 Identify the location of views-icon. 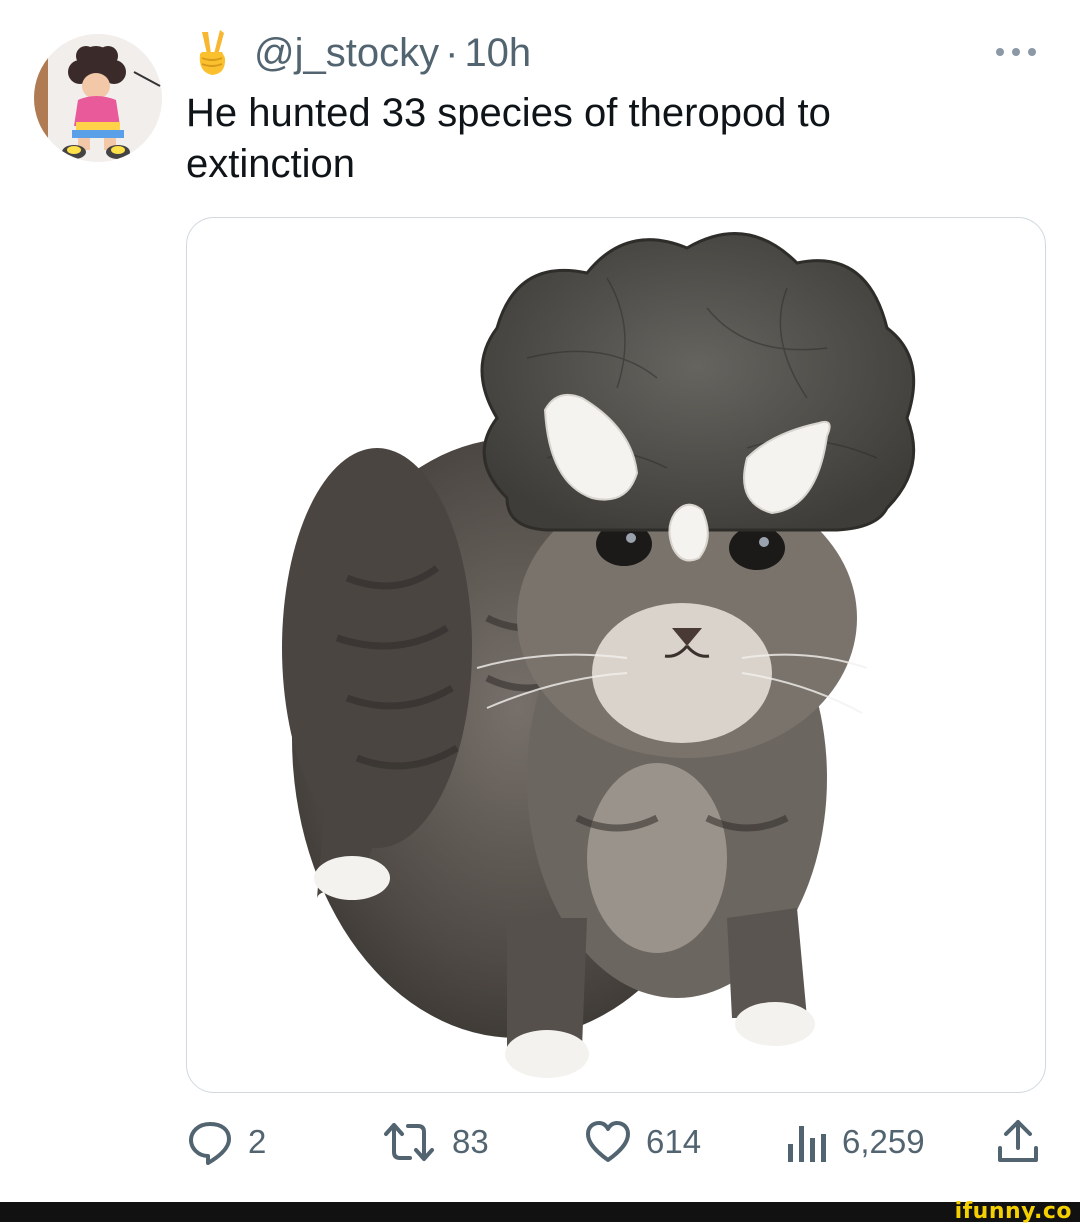
(807, 1144).